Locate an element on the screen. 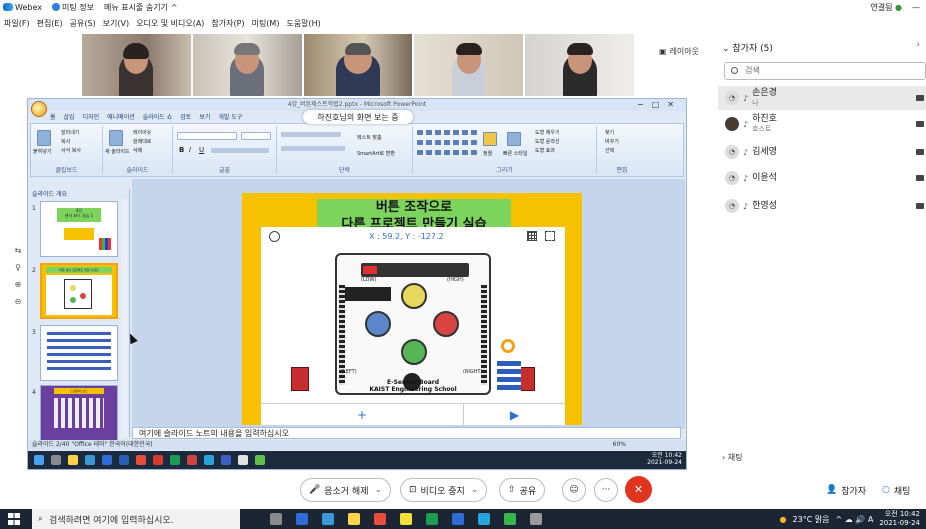  gauge-icon is located at coordinates (274, 236).